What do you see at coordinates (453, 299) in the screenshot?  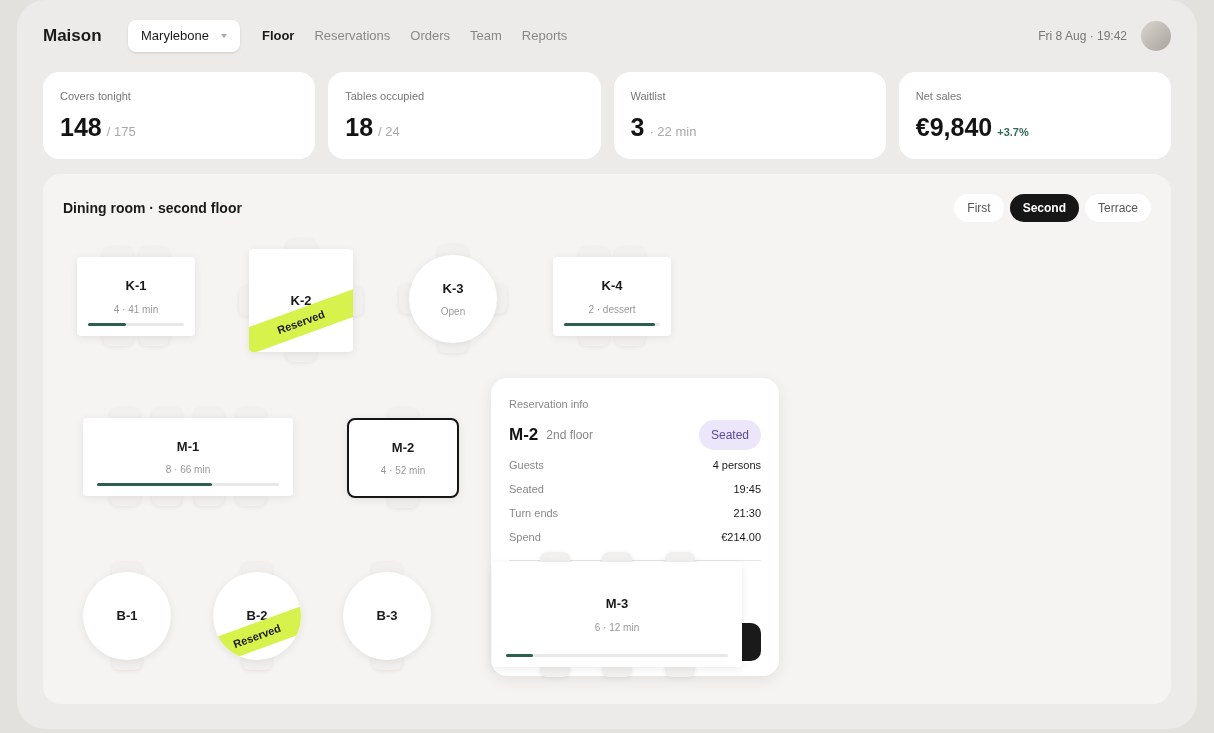 I see `table: K-3 Open` at bounding box center [453, 299].